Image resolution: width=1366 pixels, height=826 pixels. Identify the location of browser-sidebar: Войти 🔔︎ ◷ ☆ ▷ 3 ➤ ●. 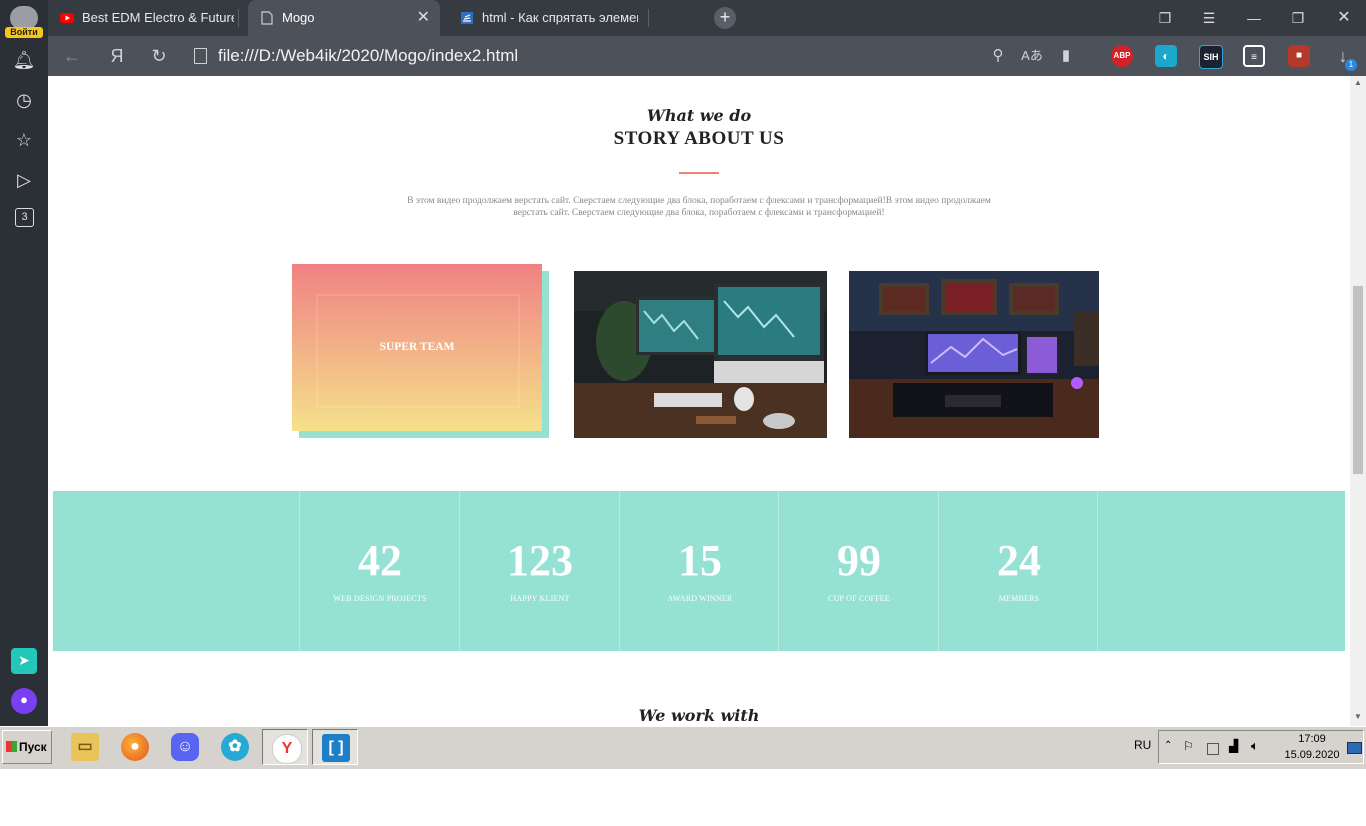
(24, 363).